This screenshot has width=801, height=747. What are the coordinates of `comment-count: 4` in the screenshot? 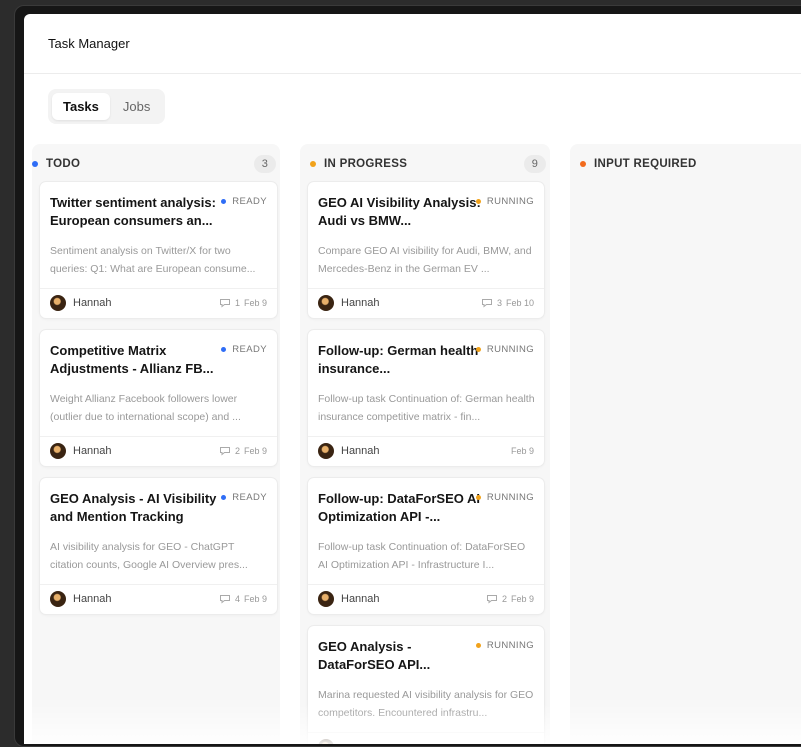 It's located at (237, 599).